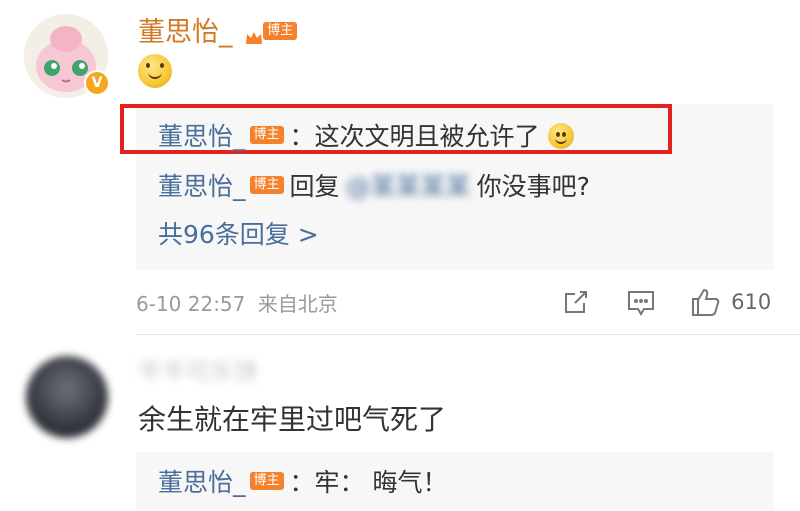 This screenshot has height=511, width=800. Describe the element at coordinates (751, 302) in the screenshot. I see `like-count: 610` at that location.